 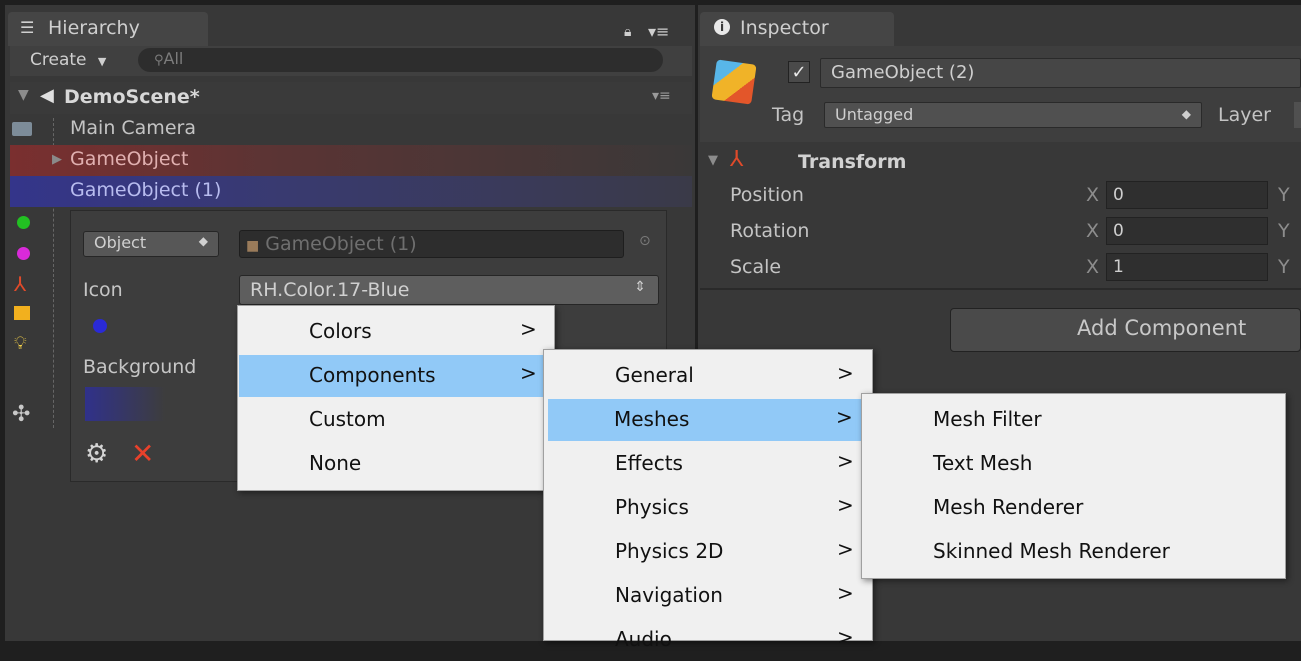 I want to click on scene-header: ▼ ◀ DemoScene* ▾≡, so click(x=351, y=98).